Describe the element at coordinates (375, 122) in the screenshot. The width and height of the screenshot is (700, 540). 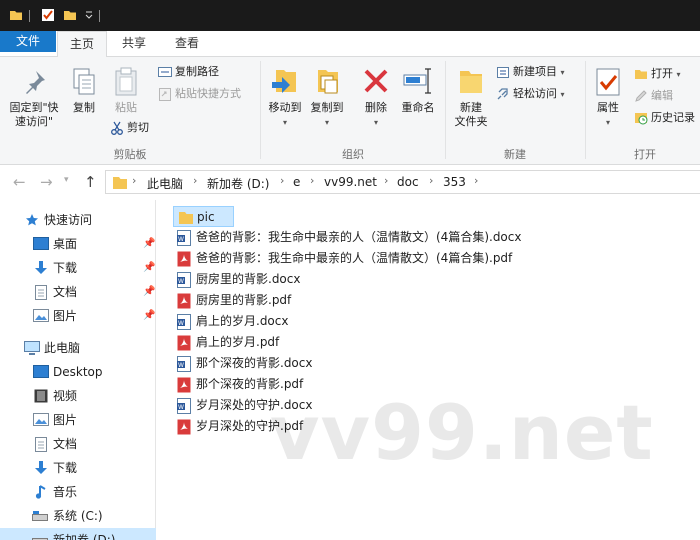
I see `delete-caret: ▾` at that location.